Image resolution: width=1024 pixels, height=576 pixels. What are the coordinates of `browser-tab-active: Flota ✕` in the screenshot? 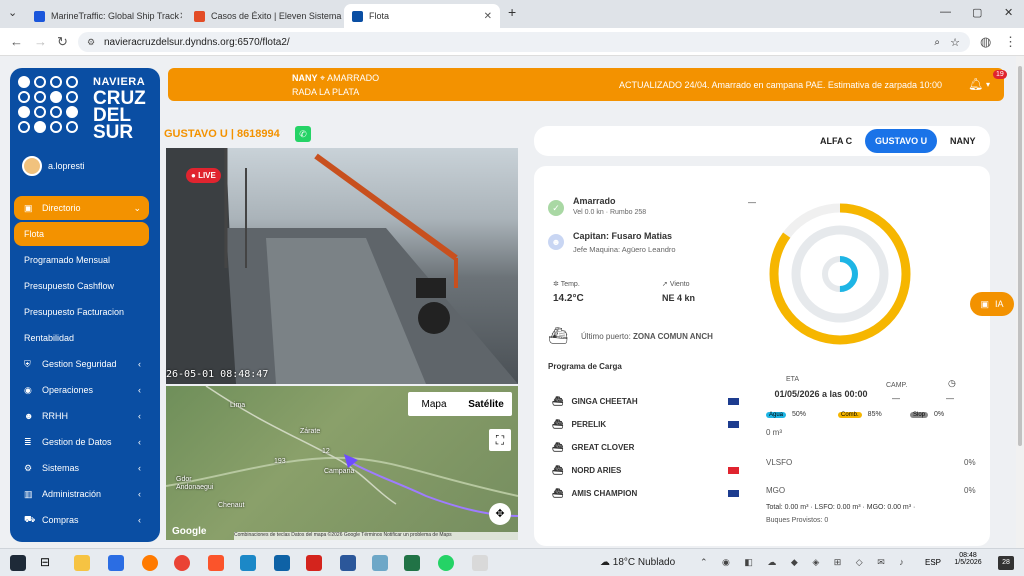 It's located at (422, 16).